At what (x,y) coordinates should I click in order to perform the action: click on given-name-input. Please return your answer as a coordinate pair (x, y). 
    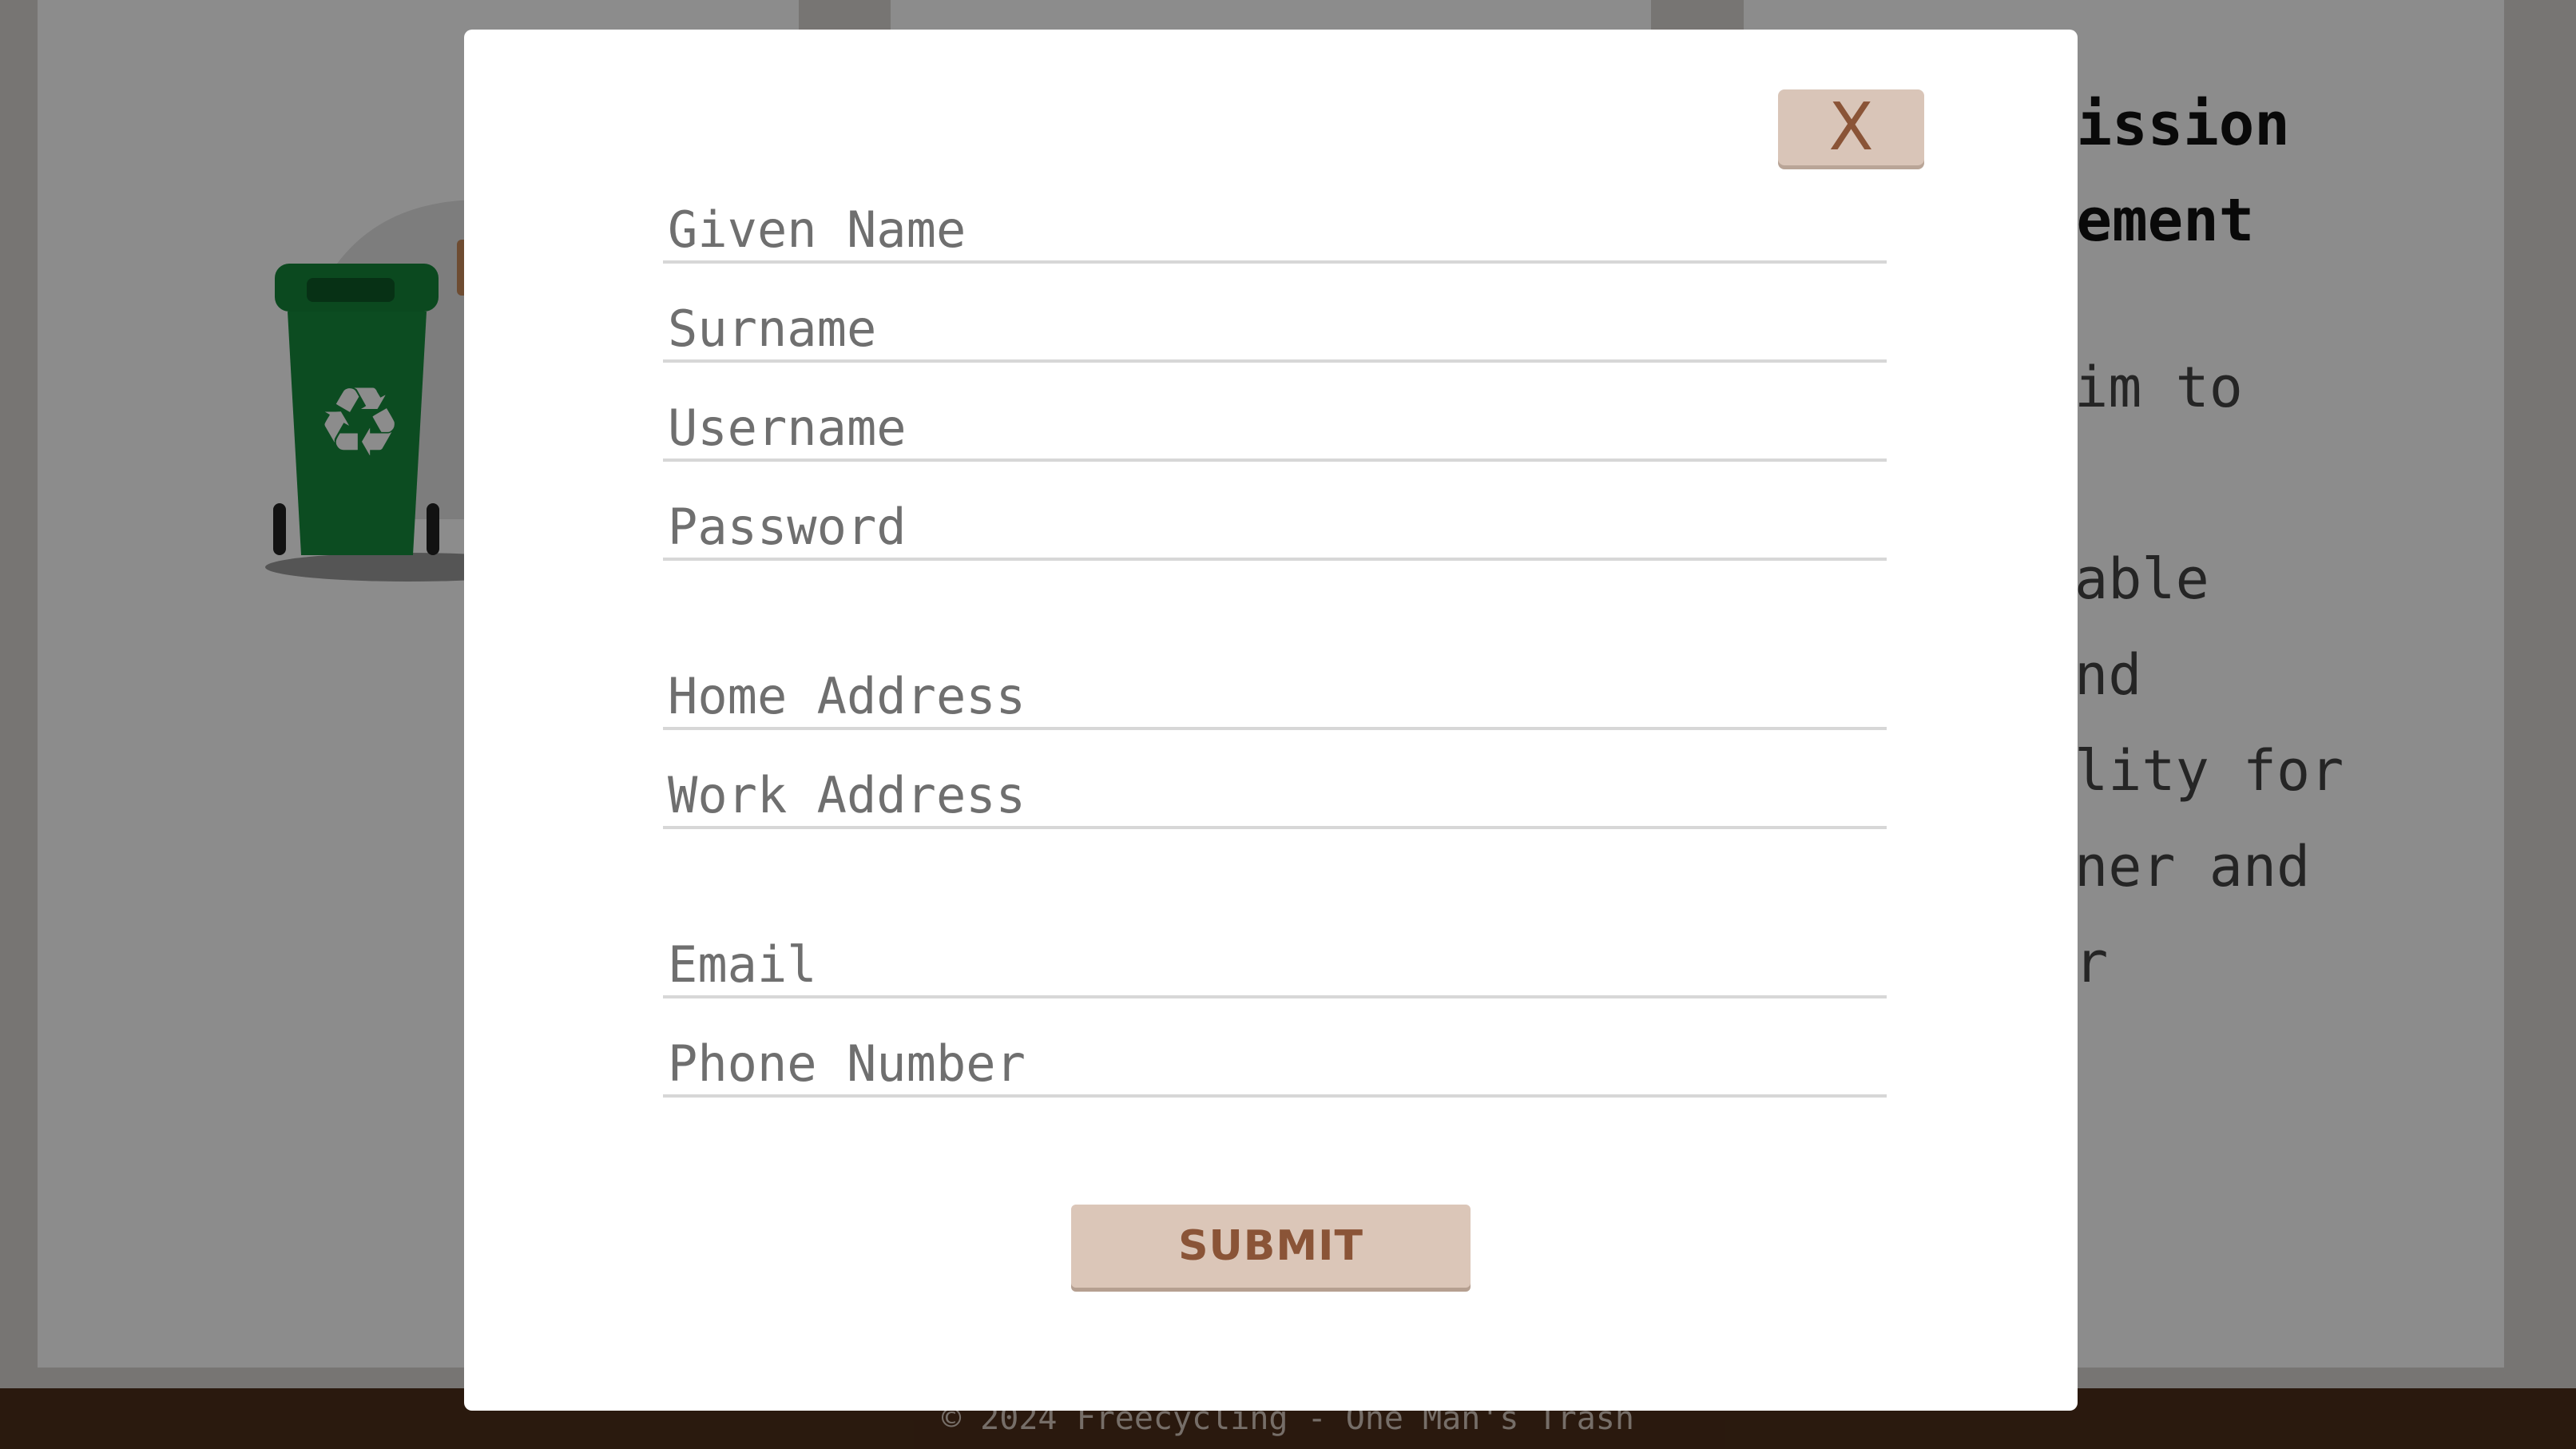
    Looking at the image, I should click on (1275, 231).